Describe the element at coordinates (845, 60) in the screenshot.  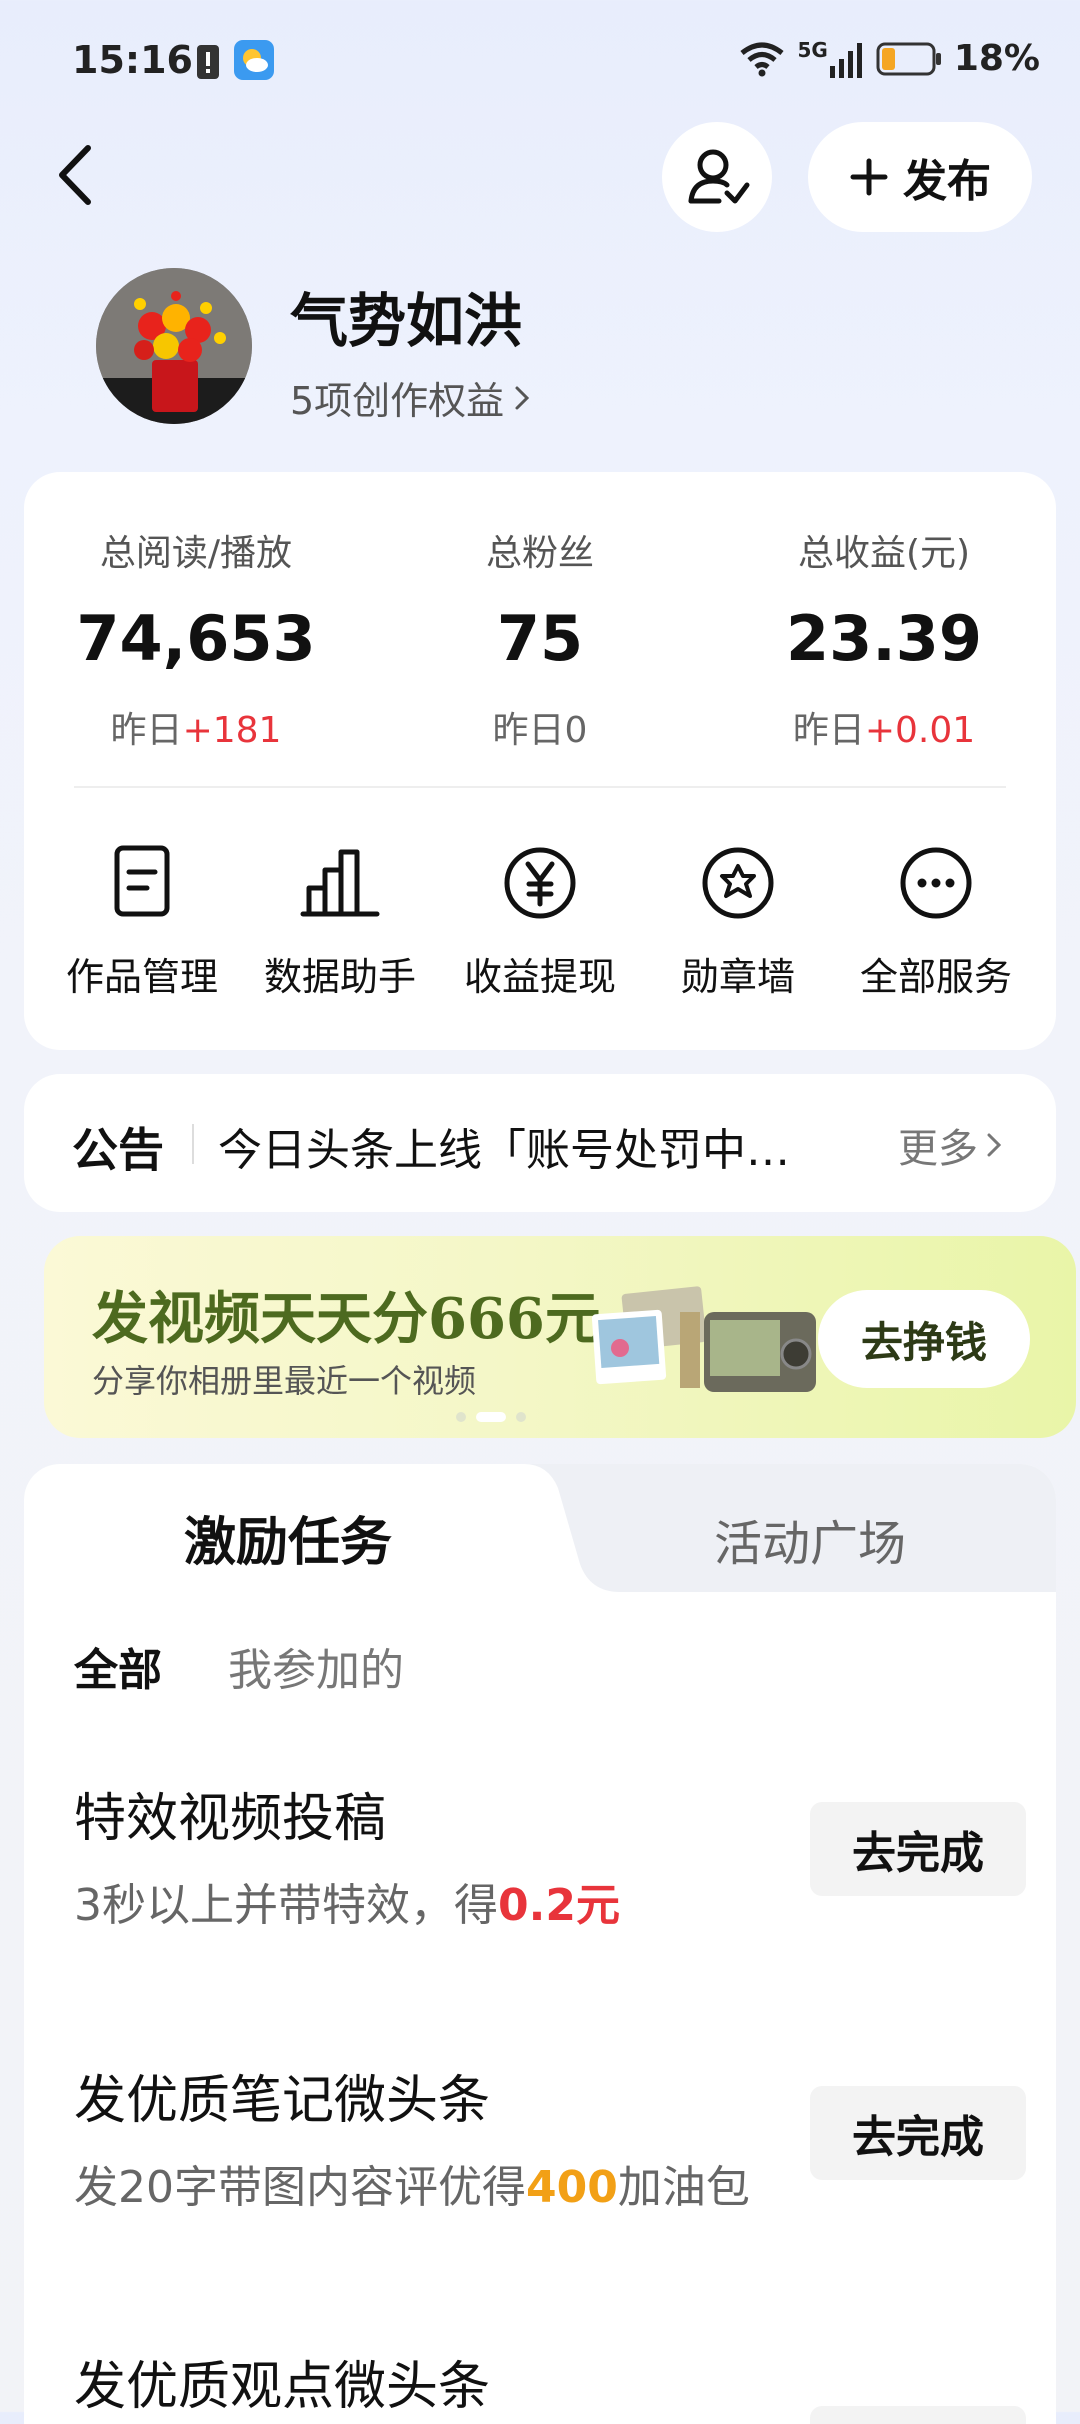
I see `signal-icon` at that location.